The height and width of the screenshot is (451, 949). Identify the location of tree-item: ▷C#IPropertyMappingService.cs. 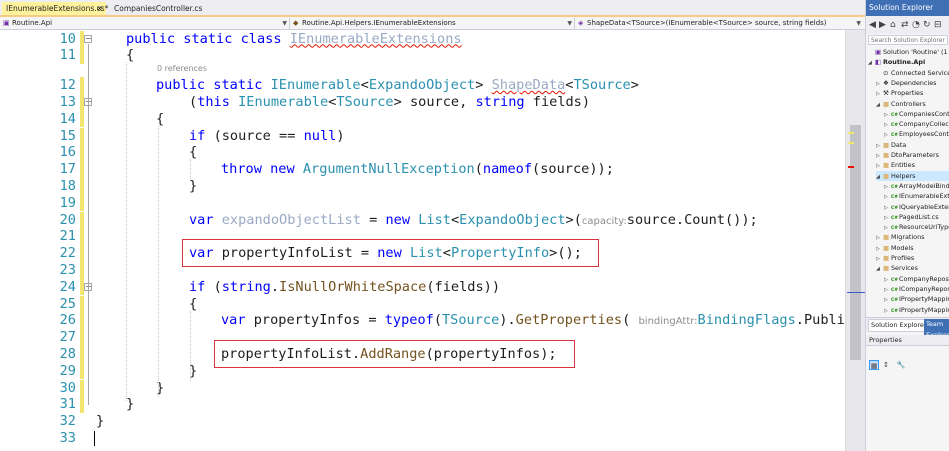
(916, 299).